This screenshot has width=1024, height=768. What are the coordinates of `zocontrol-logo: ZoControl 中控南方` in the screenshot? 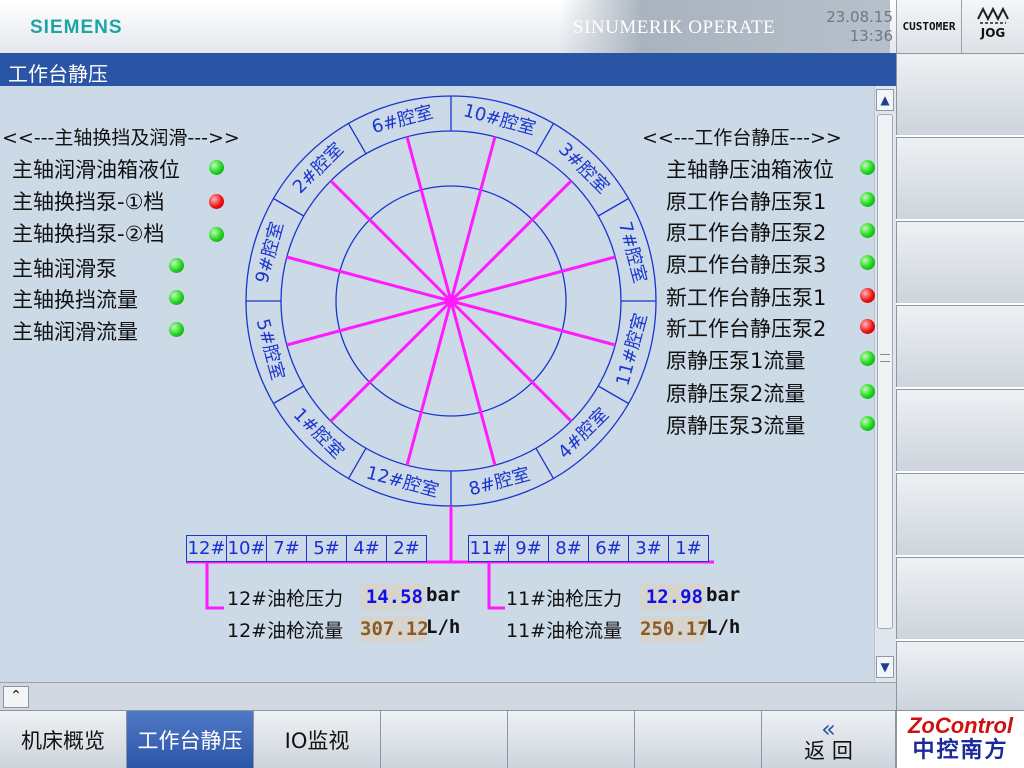 It's located at (960, 739).